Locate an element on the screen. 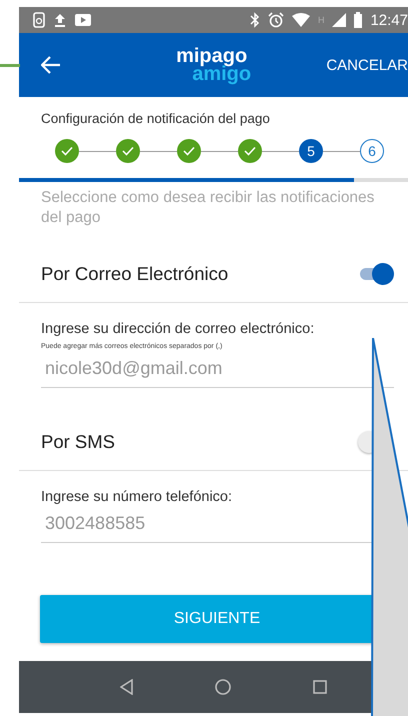 Image resolution: width=408 pixels, height=716 pixels. input-field: nicole30d@gmail.com is located at coordinates (217, 369).